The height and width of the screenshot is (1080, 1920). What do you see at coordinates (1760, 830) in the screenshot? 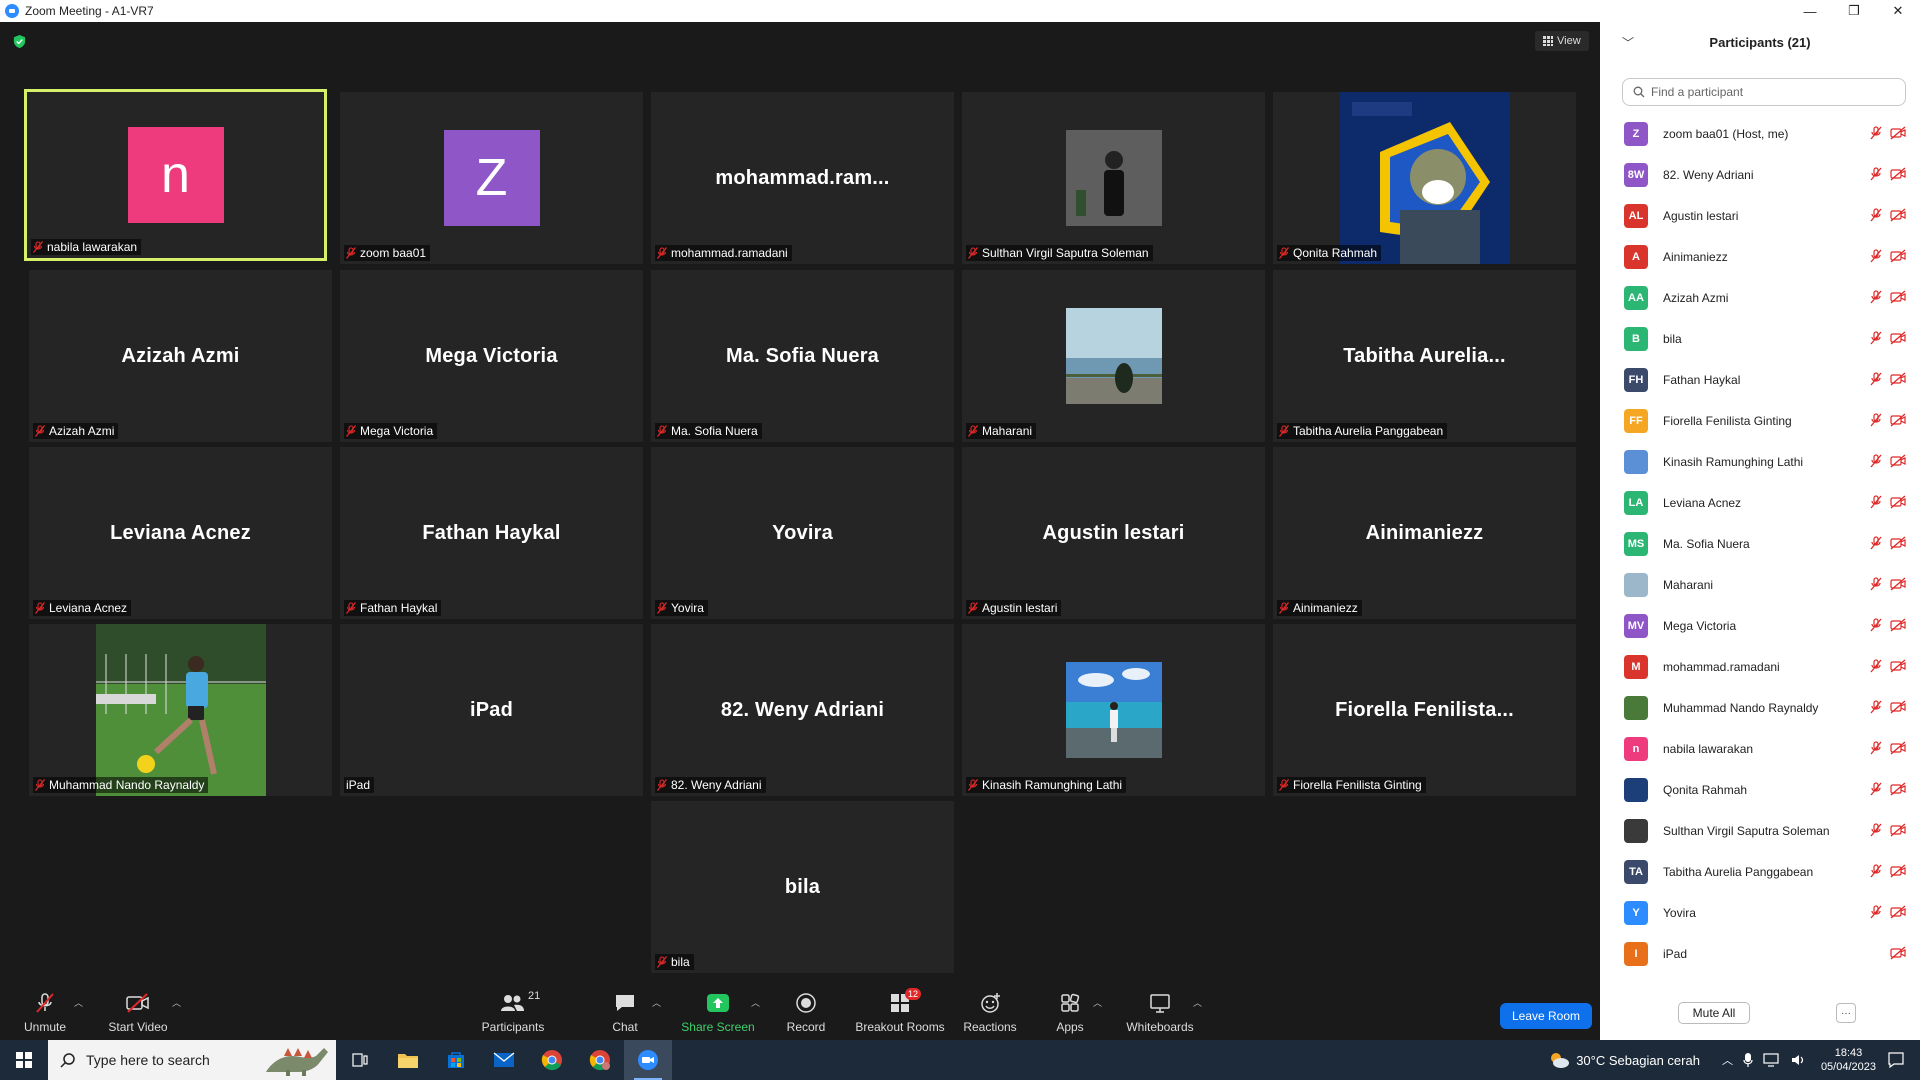
I see `participant-row: Sulthan Virgil Saputra Soleman` at bounding box center [1760, 830].